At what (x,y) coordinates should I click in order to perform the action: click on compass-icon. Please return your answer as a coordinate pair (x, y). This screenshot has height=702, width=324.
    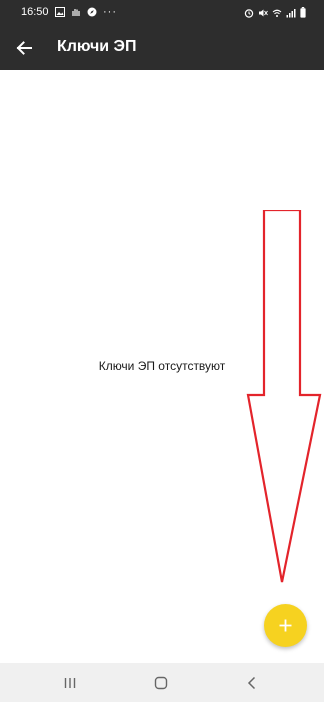
    Looking at the image, I should click on (92, 12).